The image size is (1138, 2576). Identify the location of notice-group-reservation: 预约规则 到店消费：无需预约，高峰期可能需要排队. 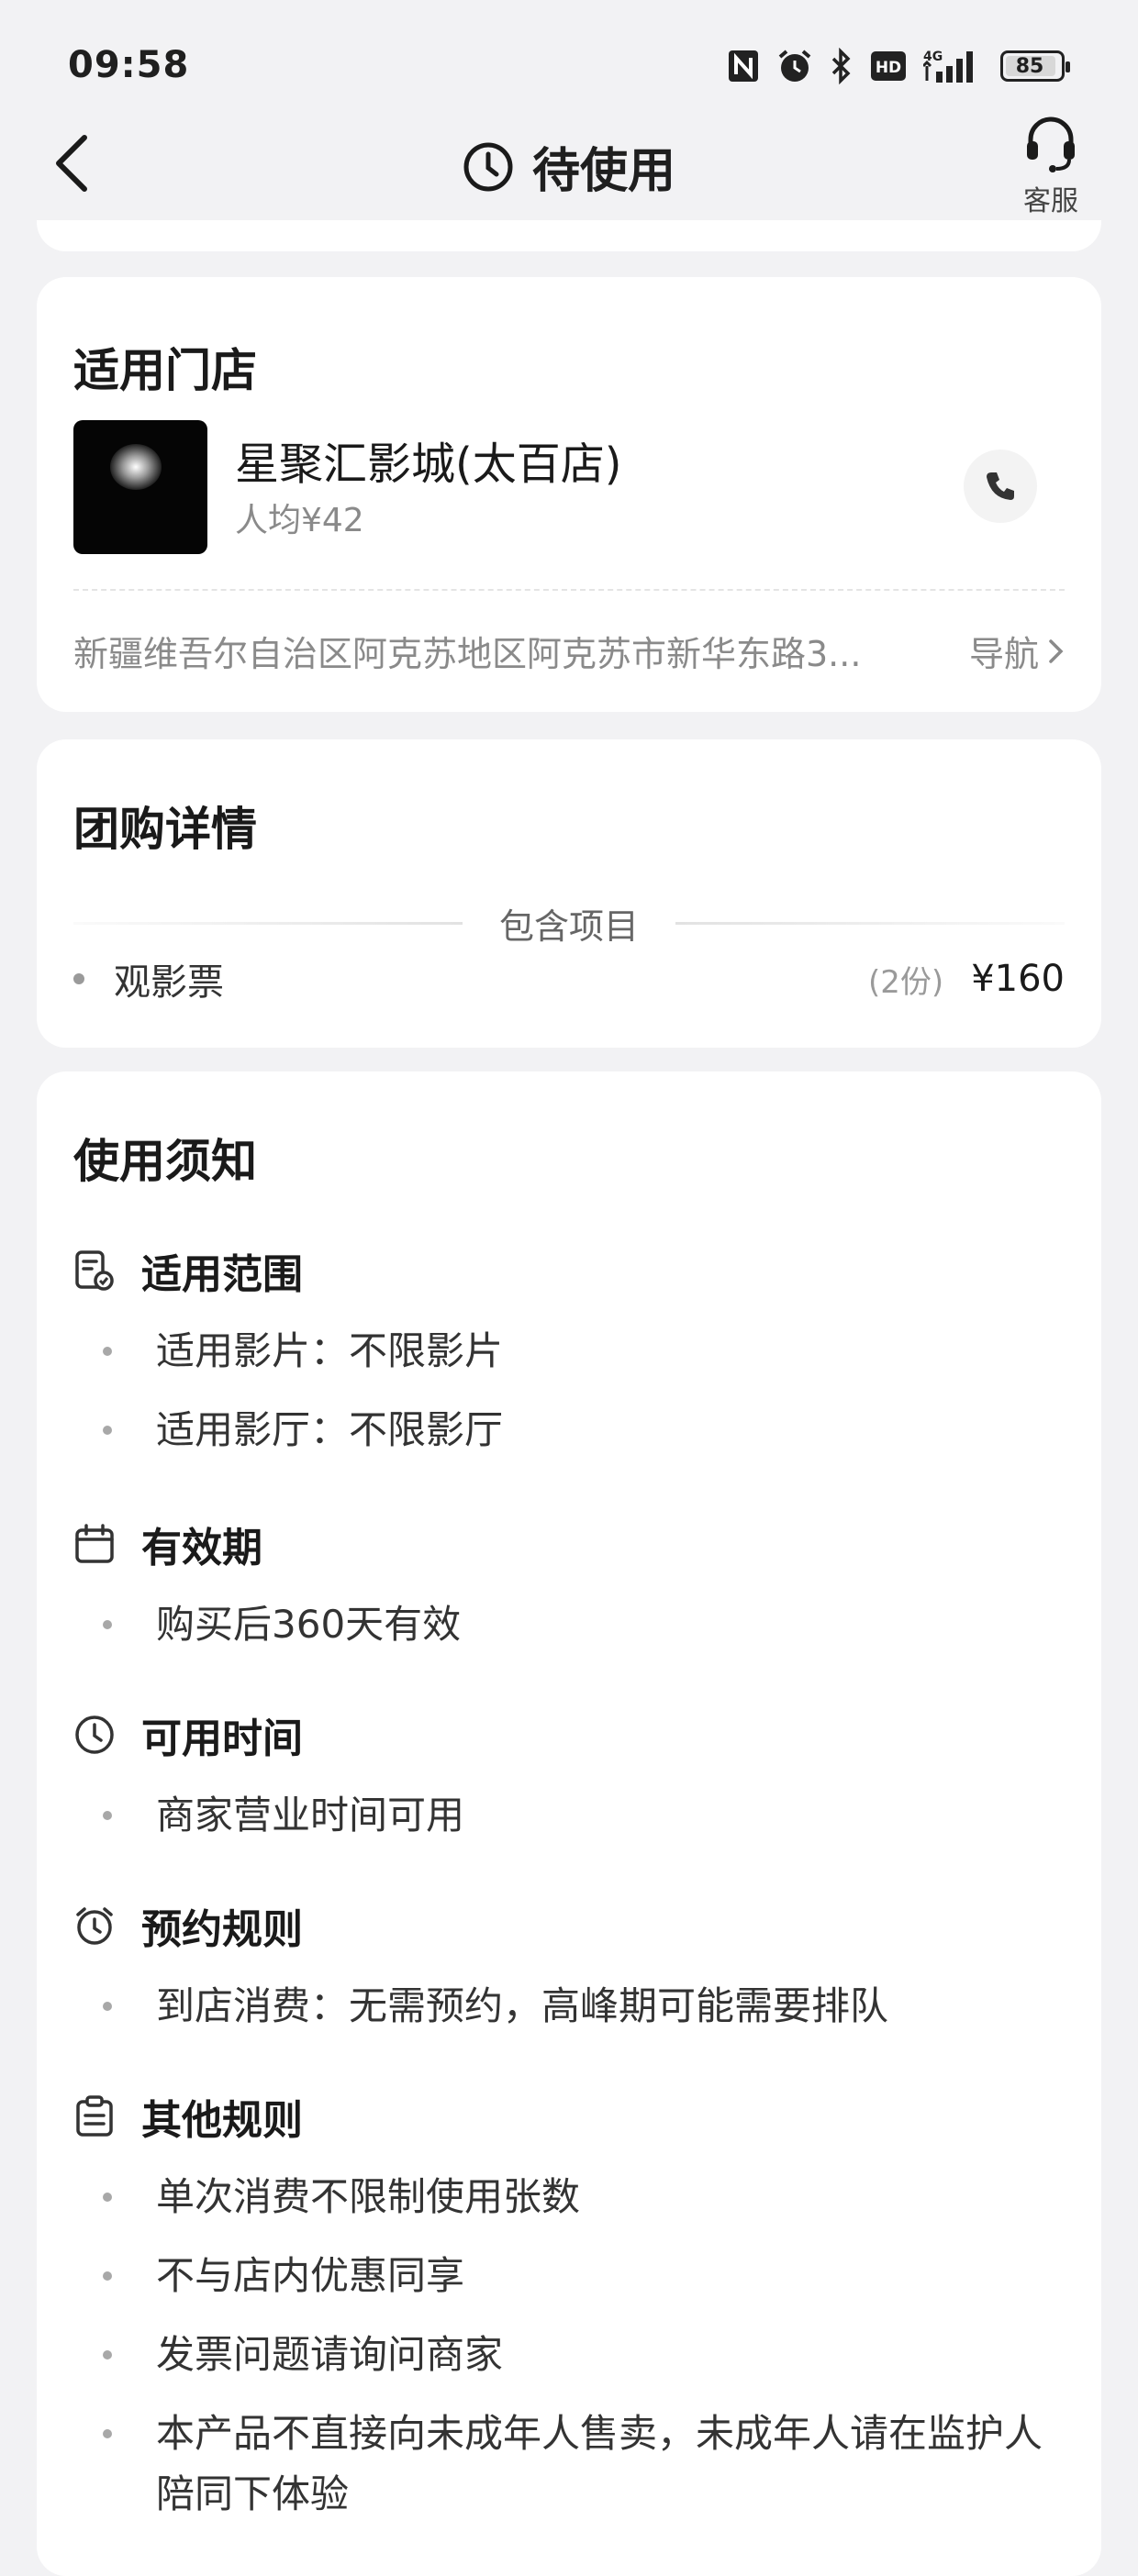
(569, 1965).